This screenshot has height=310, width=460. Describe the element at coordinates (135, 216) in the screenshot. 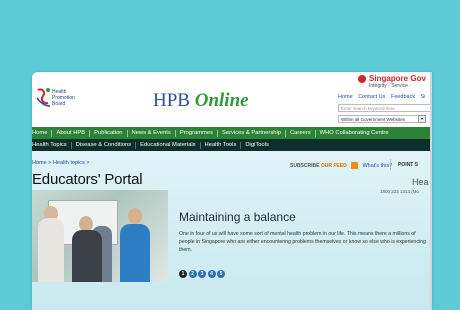

I see `person-head` at that location.